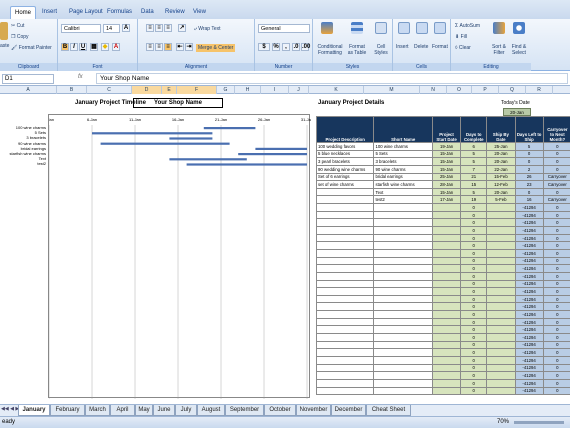  What do you see at coordinates (539, 90) in the screenshot?
I see `column-header-r: R` at bounding box center [539, 90].